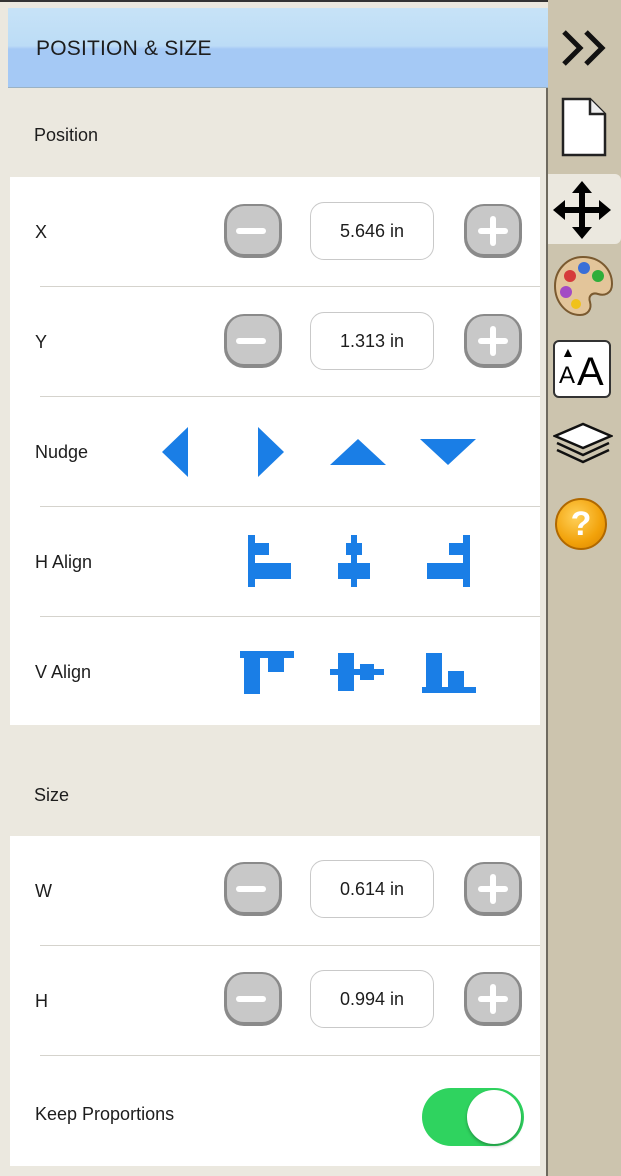 This screenshot has width=621, height=1176. I want to click on nudge-down-button, so click(448, 452).